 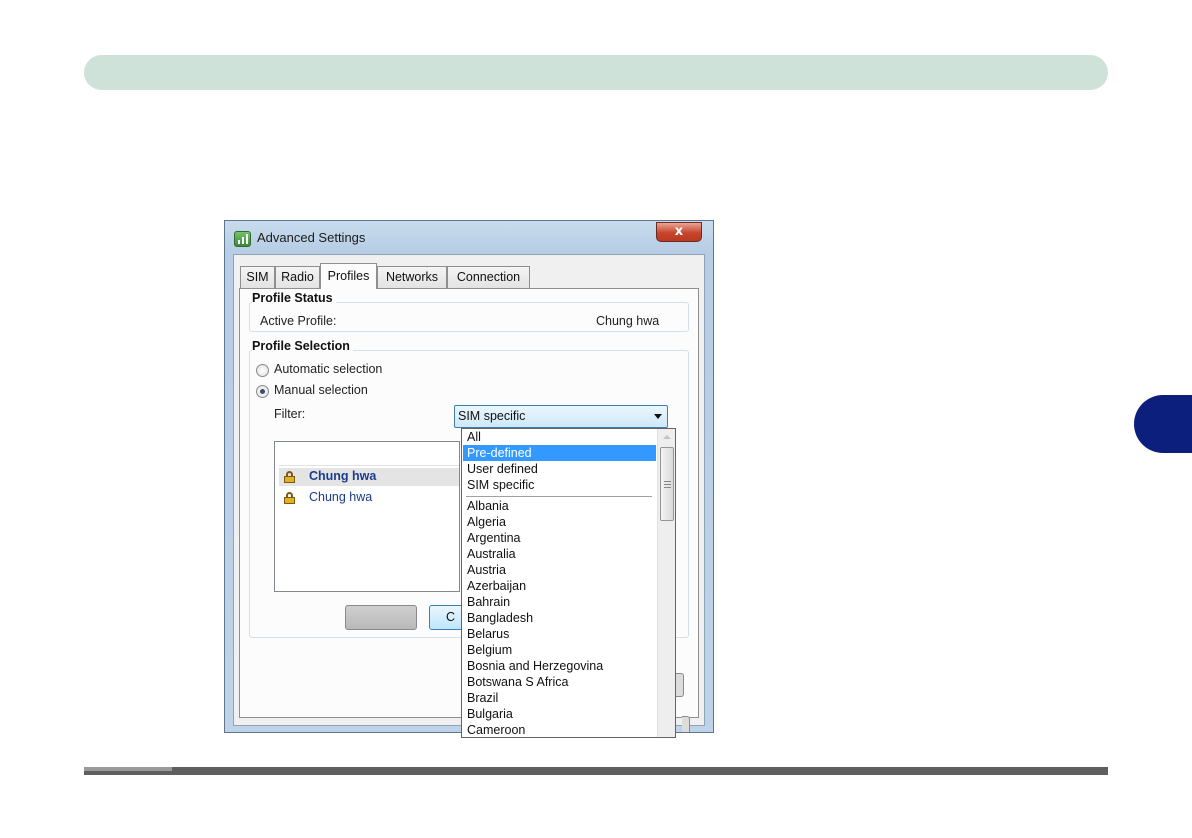 I want to click on automatic-selection-radio, so click(x=262, y=370).